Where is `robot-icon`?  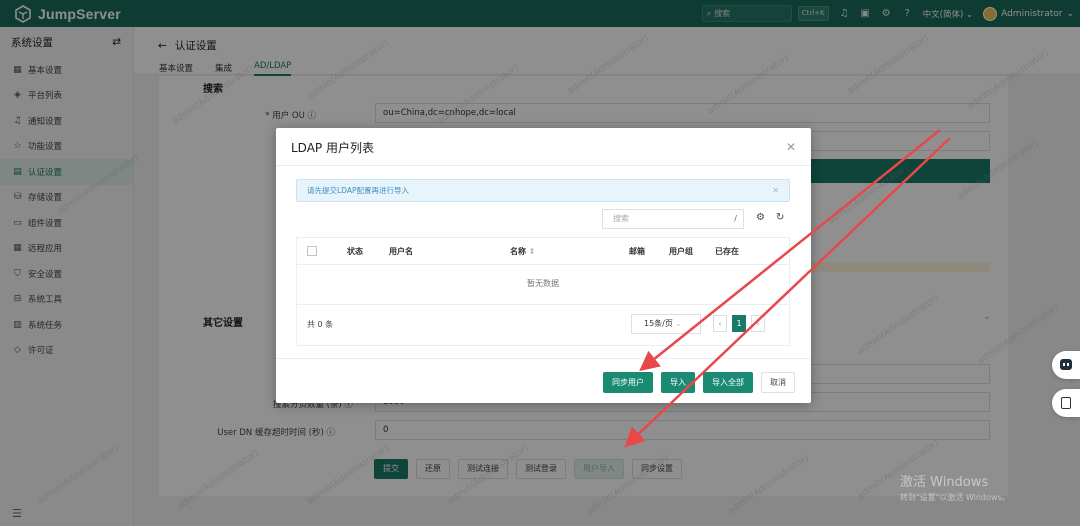
robot-icon is located at coordinates (1066, 364).